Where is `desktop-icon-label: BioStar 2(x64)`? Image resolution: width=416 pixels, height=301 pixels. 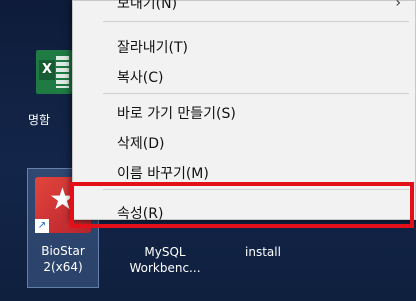 desktop-icon-label: BioStar 2(x64) is located at coordinates (63, 259).